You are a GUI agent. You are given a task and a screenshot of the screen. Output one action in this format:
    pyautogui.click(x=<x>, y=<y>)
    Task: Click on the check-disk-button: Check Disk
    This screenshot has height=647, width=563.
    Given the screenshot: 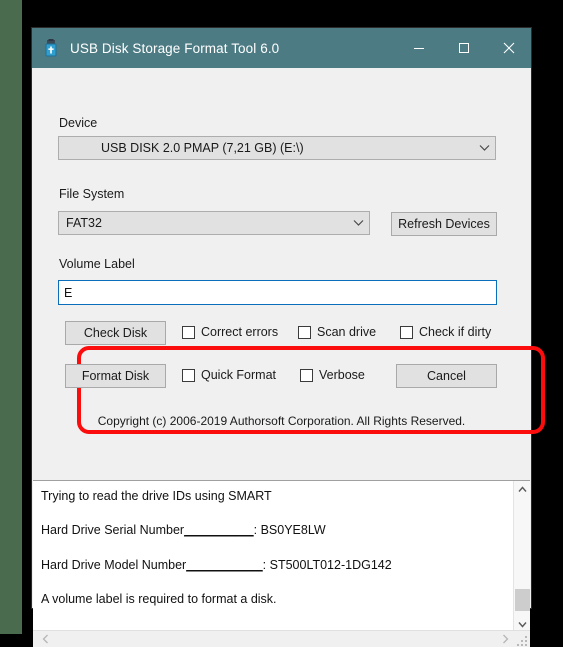 What is the action you would take?
    pyautogui.click(x=115, y=333)
    